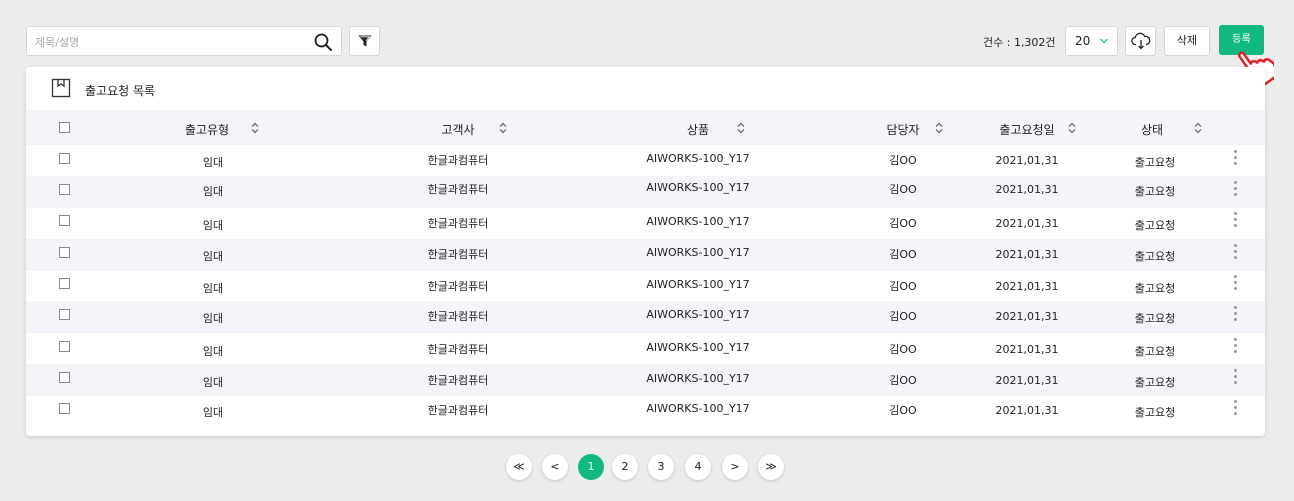 Image resolution: width=1294 pixels, height=501 pixels. Describe the element at coordinates (1083, 41) in the screenshot. I see `page-size-value: 20` at that location.